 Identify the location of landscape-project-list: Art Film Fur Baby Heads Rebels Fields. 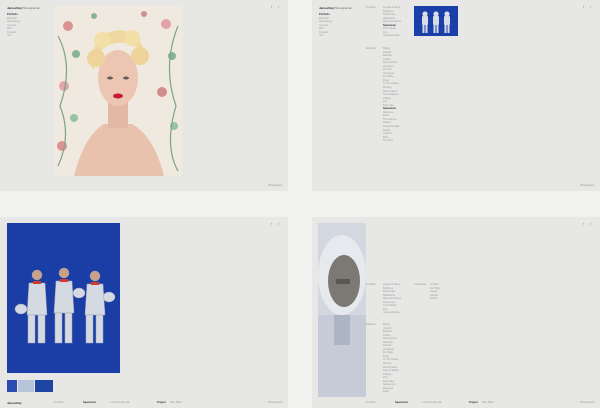
(435, 292).